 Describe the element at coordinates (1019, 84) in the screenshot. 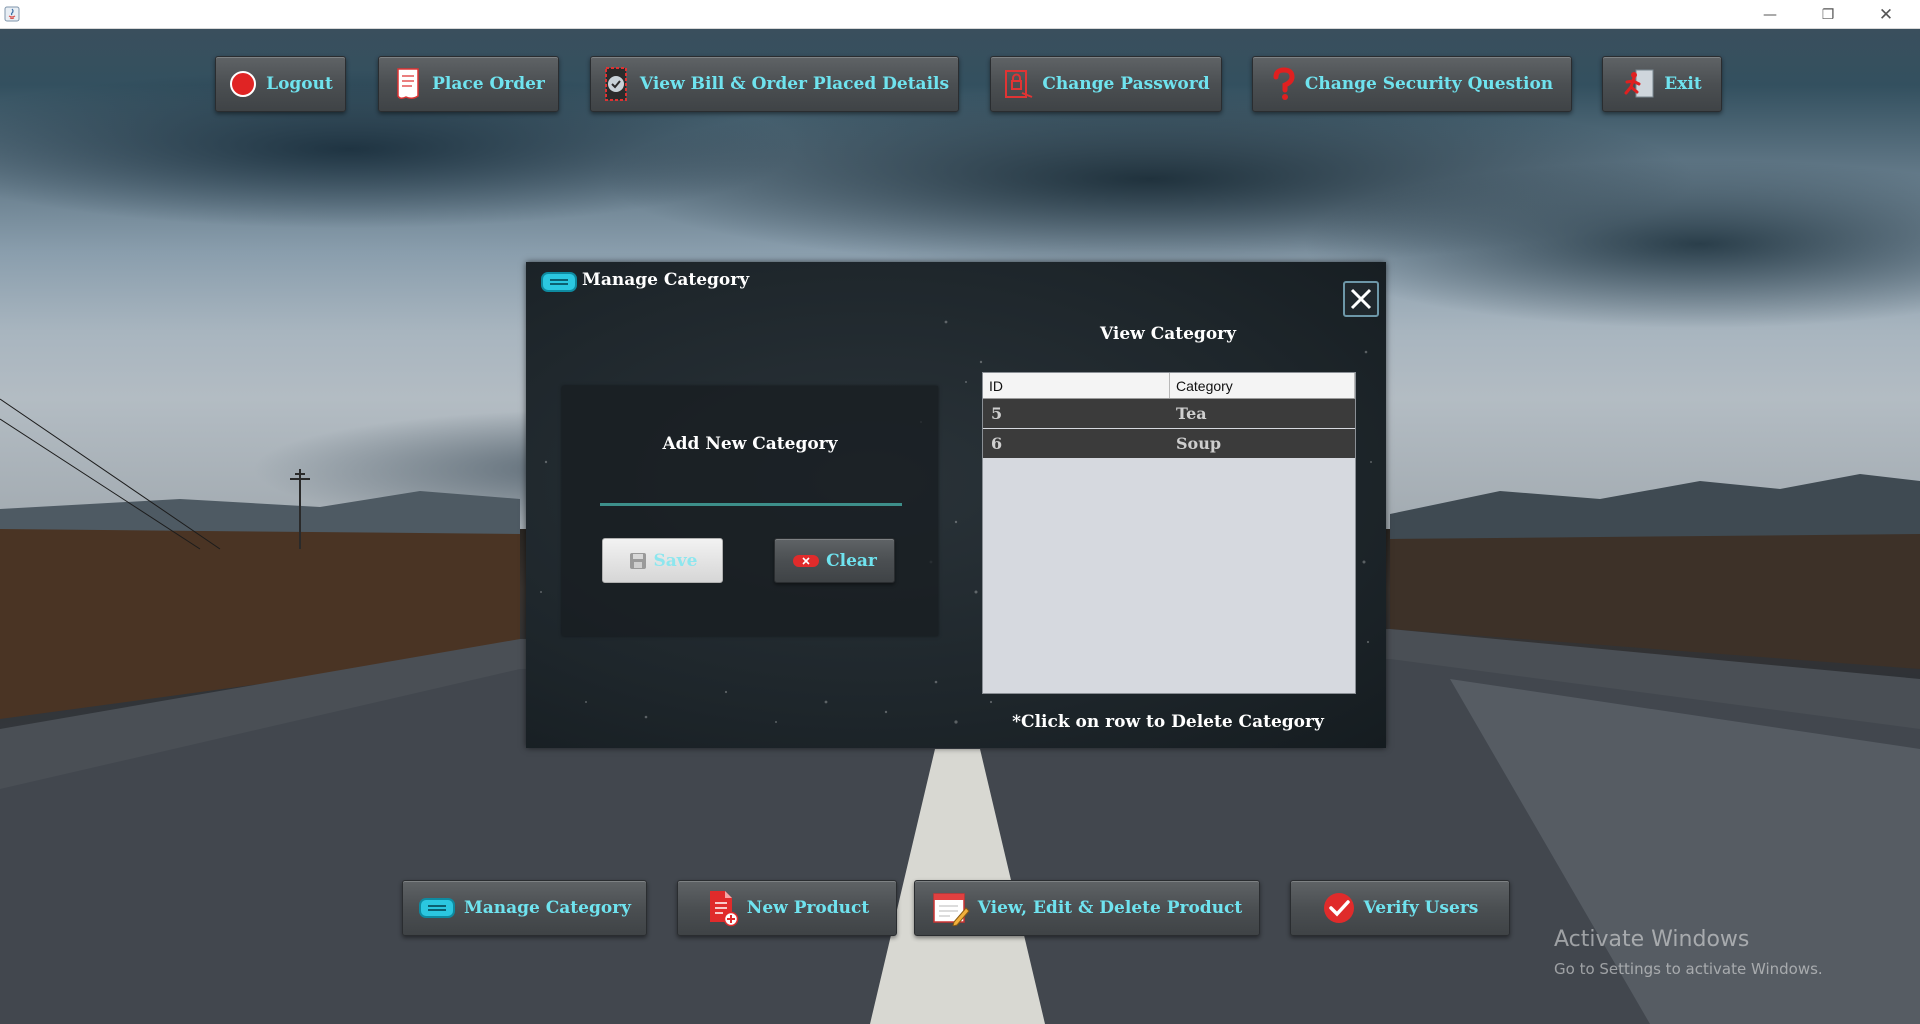

I see `lock-key-icon` at that location.